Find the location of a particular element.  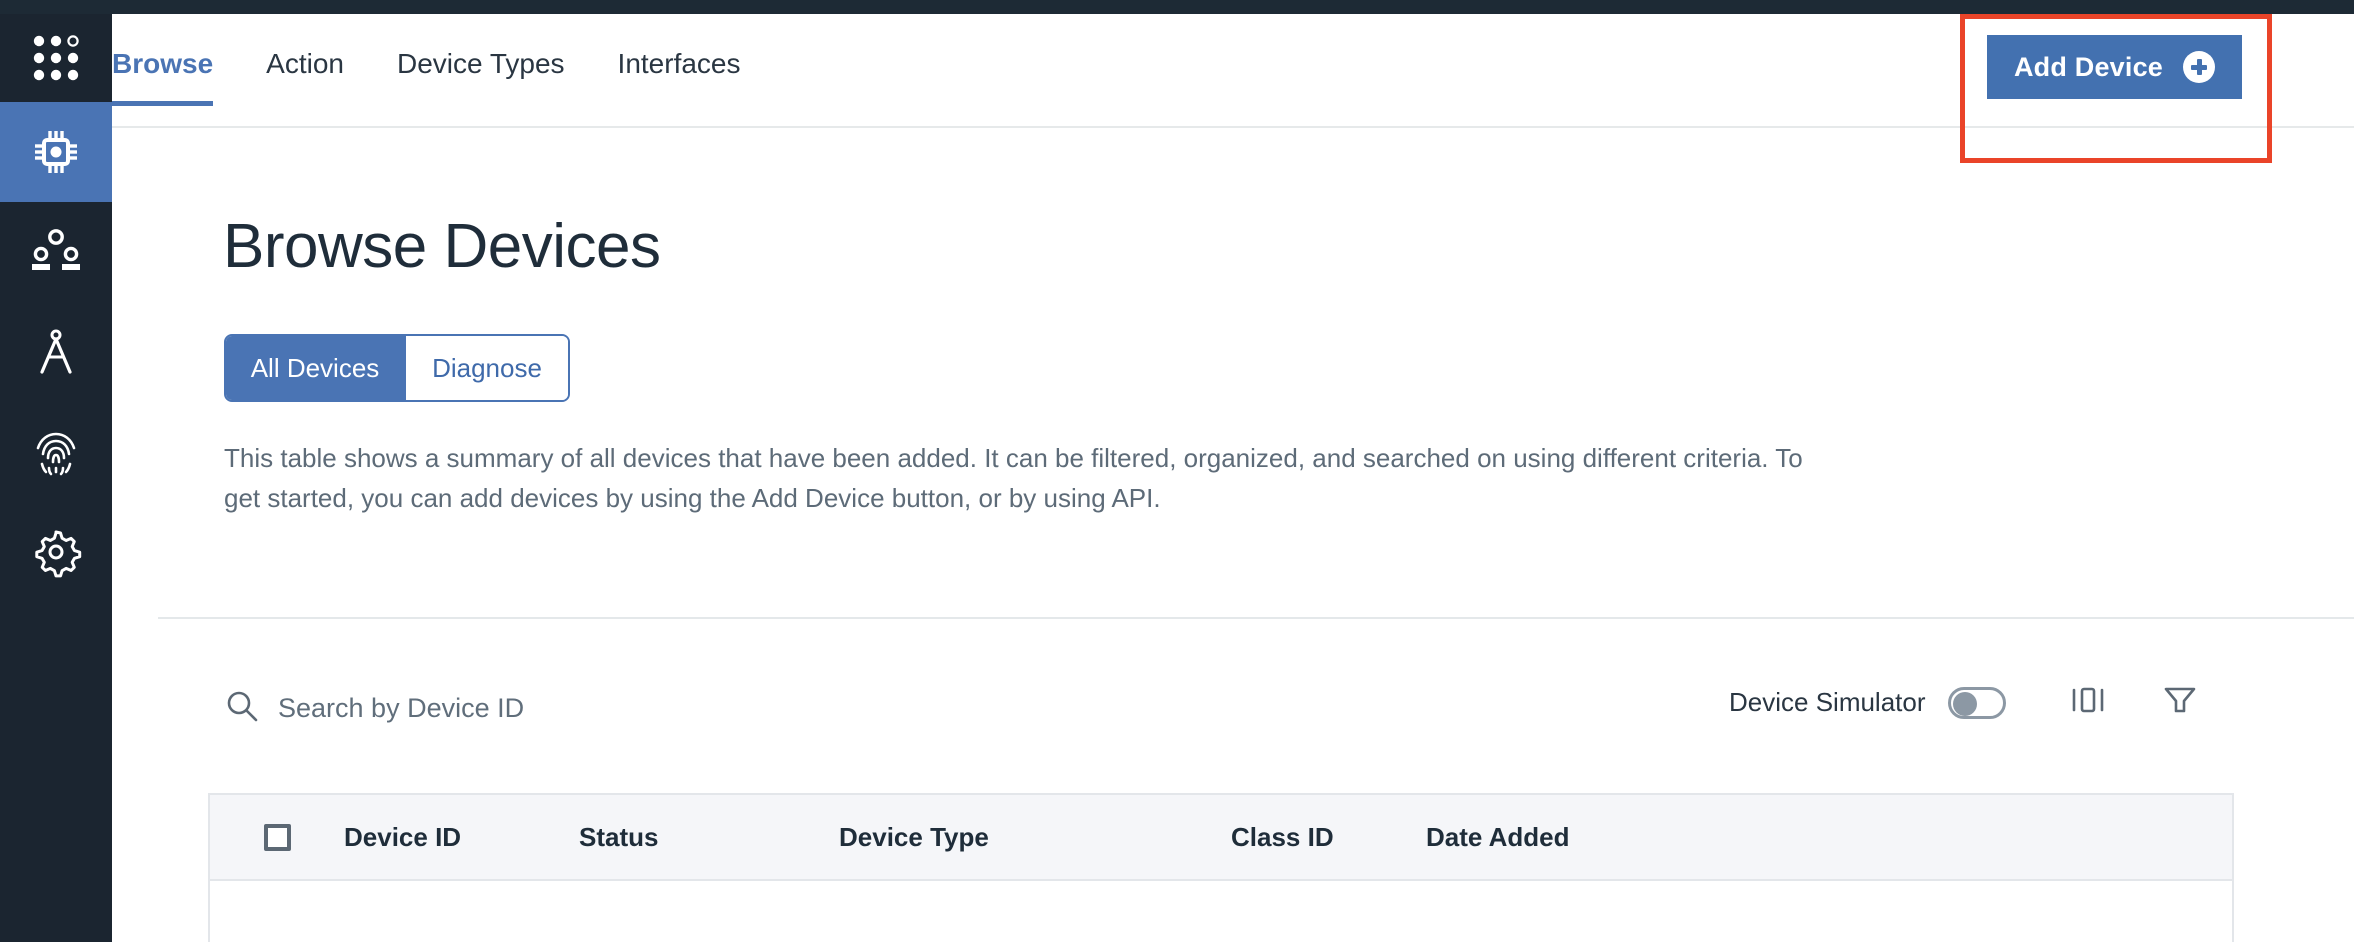

sidebar-item-security is located at coordinates (56, 452).